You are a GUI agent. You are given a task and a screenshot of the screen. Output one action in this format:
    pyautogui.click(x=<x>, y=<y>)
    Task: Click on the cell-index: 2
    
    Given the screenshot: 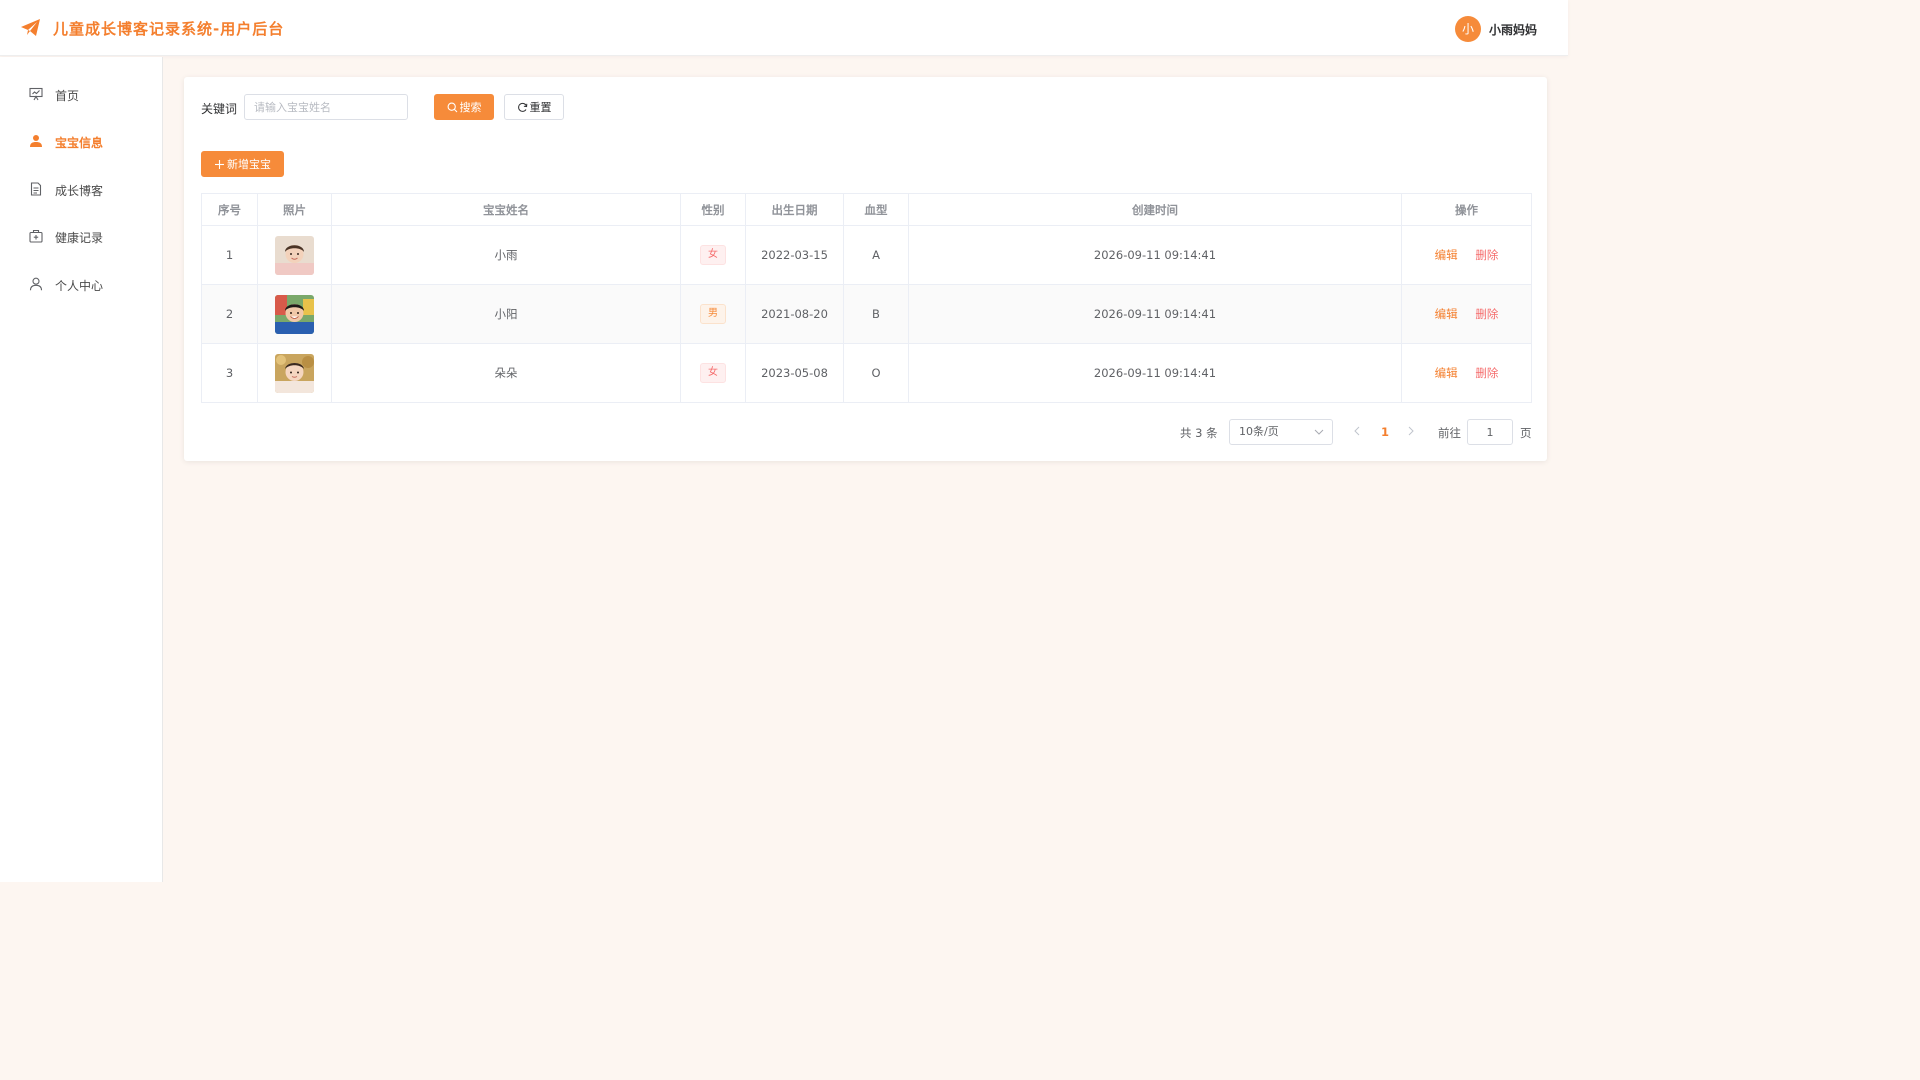 What is the action you would take?
    pyautogui.click(x=229, y=314)
    